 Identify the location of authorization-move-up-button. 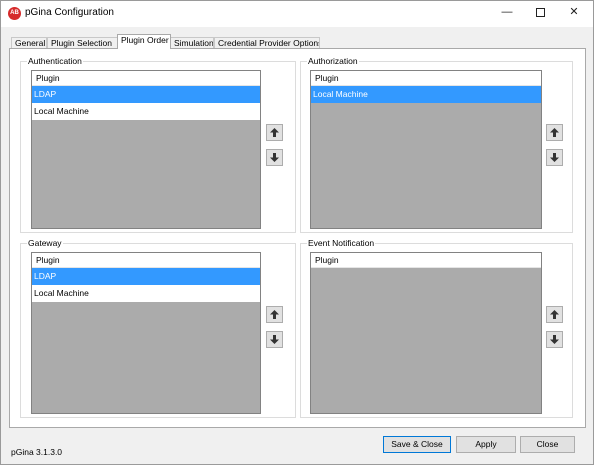
(554, 132).